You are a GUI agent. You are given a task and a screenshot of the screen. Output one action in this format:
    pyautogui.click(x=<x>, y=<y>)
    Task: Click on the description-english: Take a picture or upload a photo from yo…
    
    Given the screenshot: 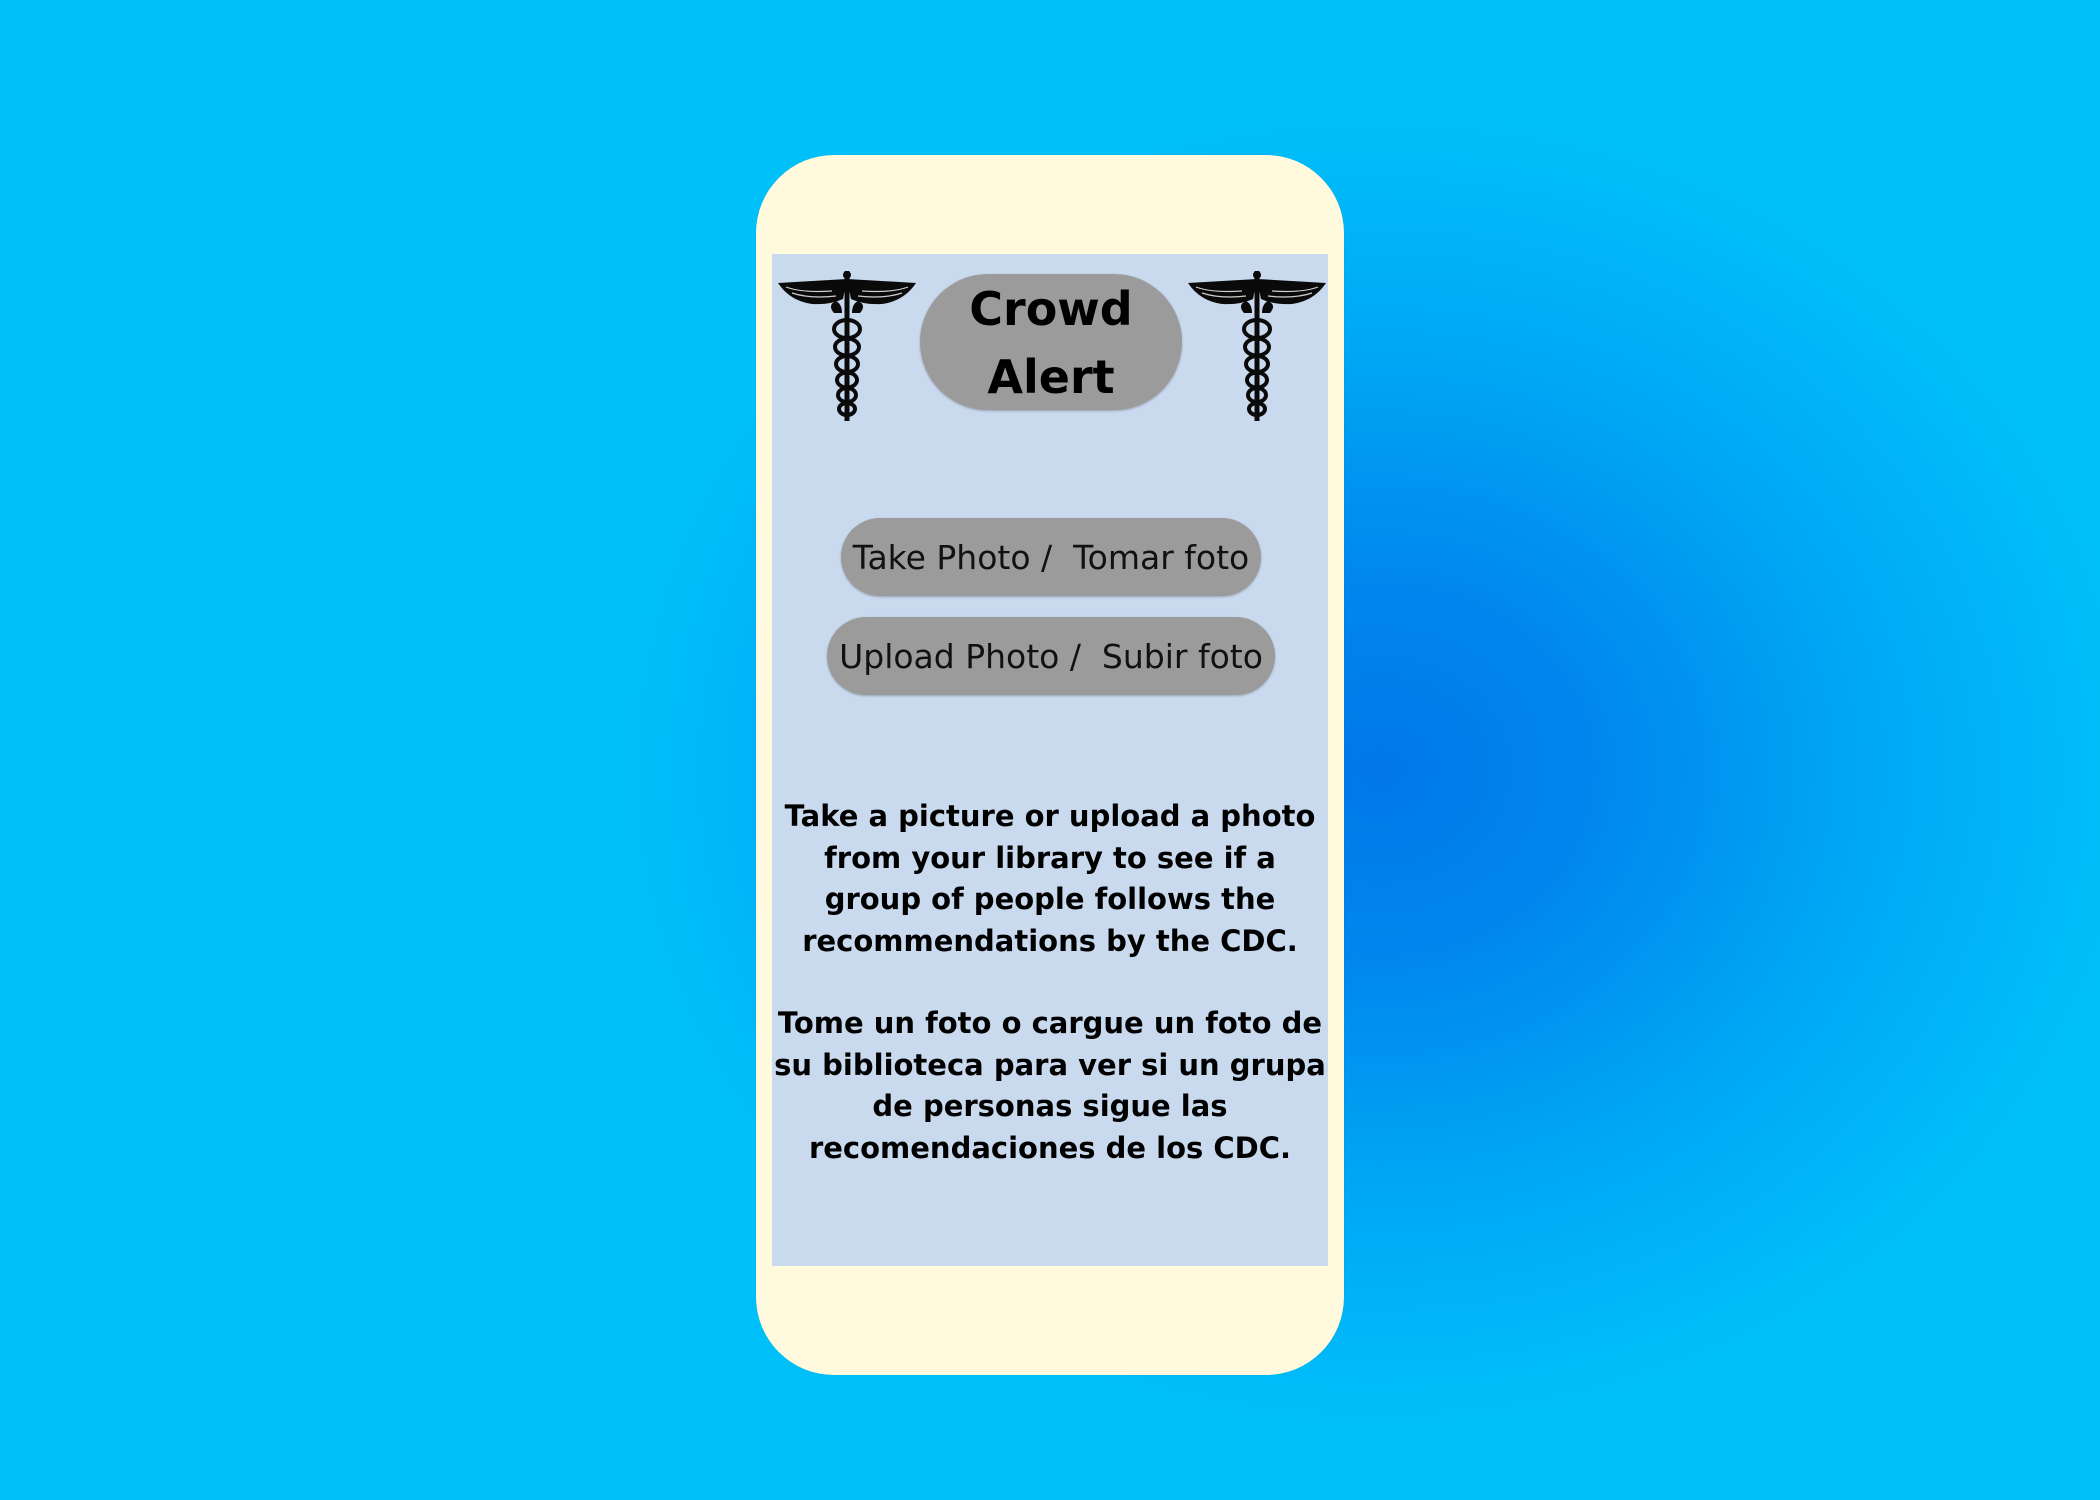 What is the action you would take?
    pyautogui.click(x=1050, y=878)
    